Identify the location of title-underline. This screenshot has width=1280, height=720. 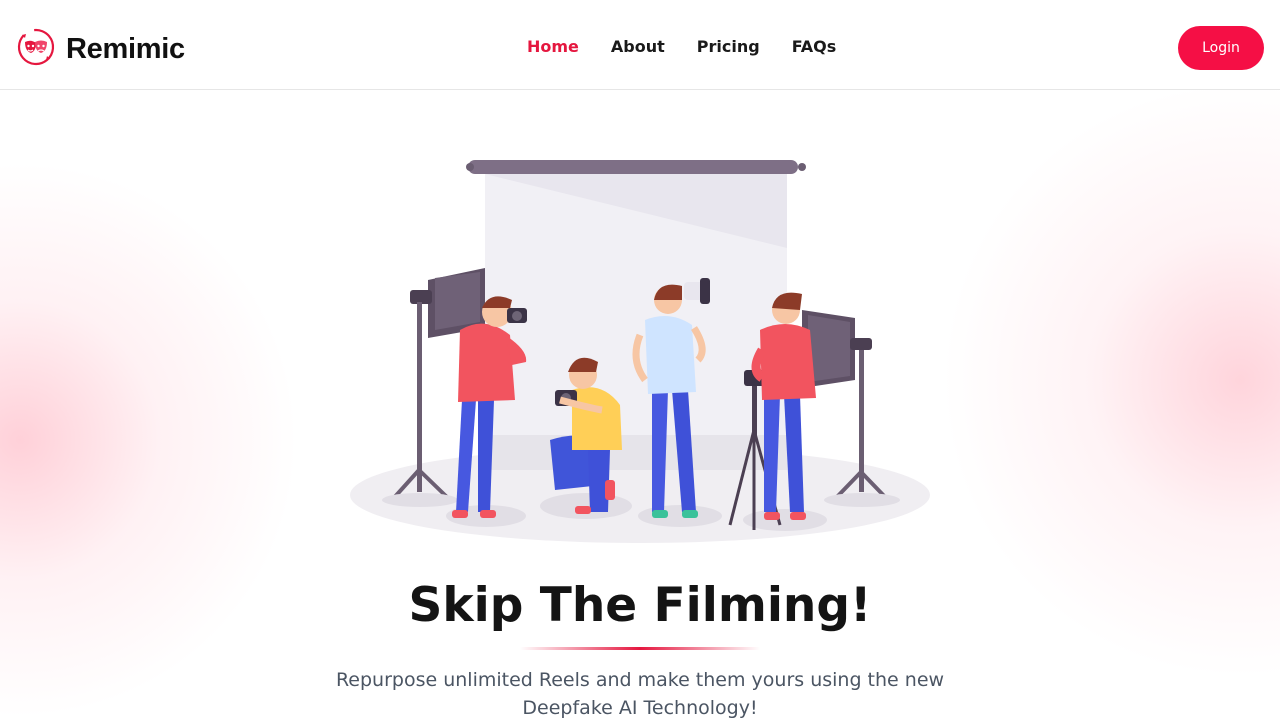
(640, 648).